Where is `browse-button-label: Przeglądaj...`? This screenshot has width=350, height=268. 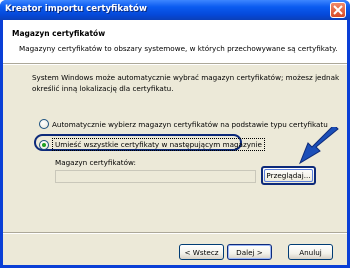
browse-button-label: Przeglądaj... is located at coordinates (288, 175).